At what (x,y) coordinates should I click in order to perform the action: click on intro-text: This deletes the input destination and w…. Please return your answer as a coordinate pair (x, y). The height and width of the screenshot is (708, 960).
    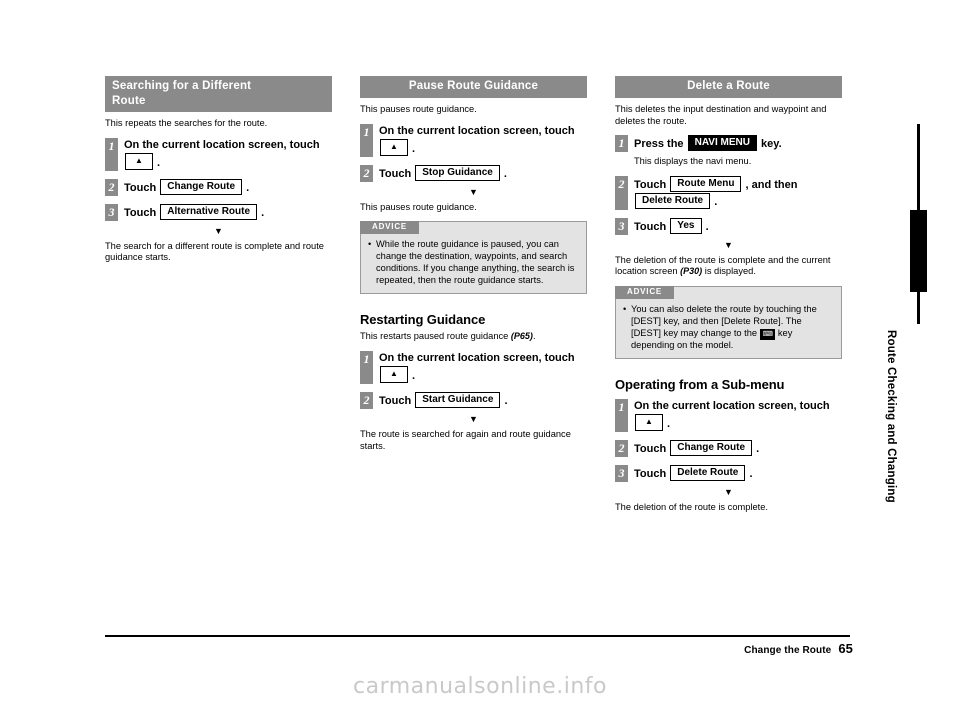
    Looking at the image, I should click on (721, 115).